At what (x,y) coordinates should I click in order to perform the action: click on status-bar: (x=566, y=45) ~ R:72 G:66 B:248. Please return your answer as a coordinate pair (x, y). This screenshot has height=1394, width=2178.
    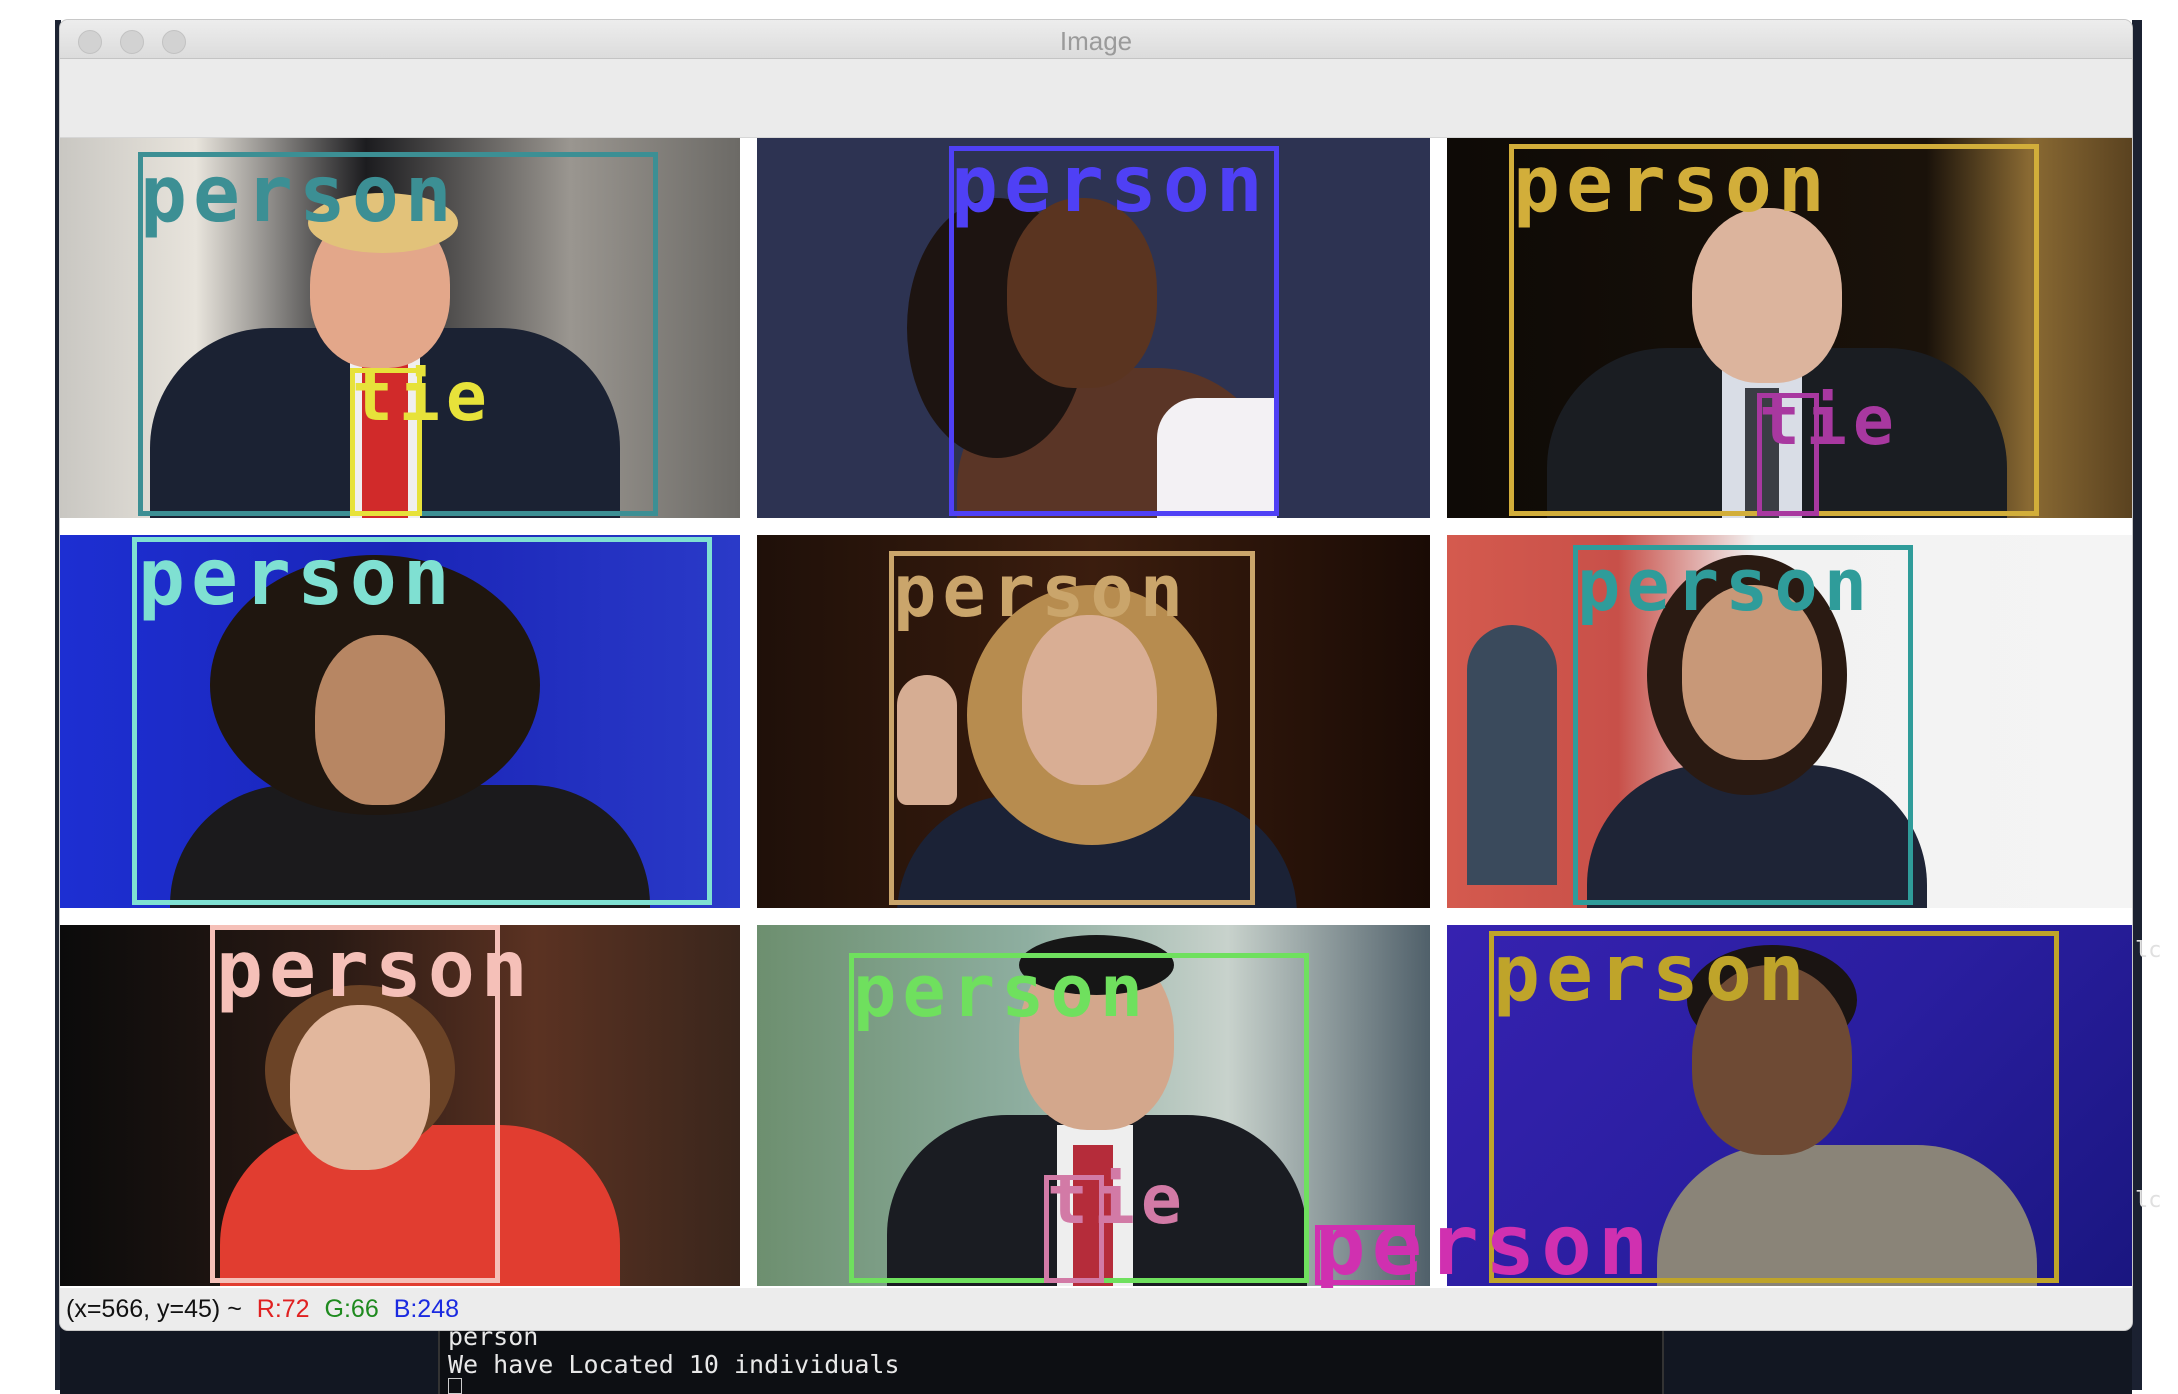
    Looking at the image, I should click on (1096, 1309).